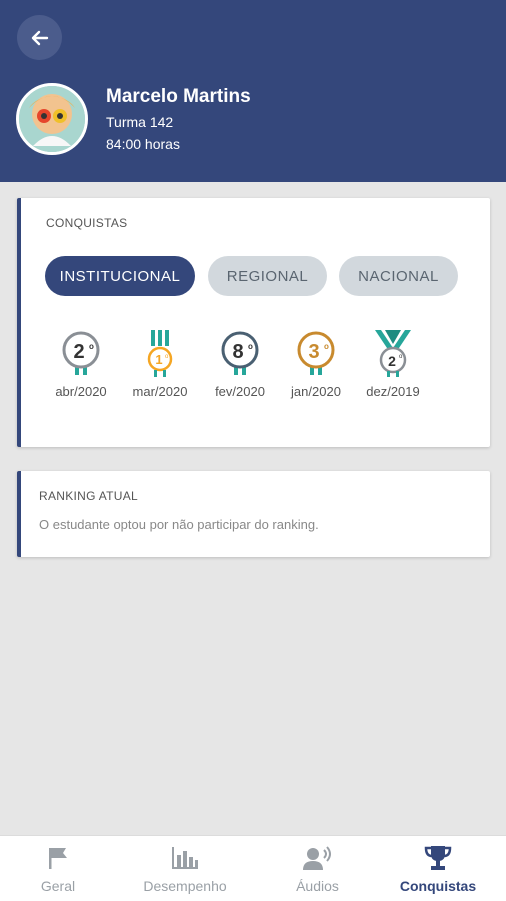 This screenshot has width=506, height=901. I want to click on medal-rank: 3, so click(313, 352).